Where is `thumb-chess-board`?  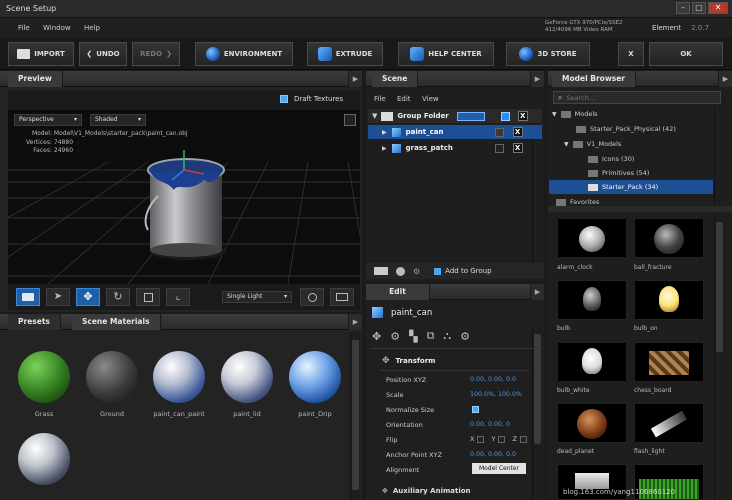 thumb-chess-board is located at coordinates (669, 362).